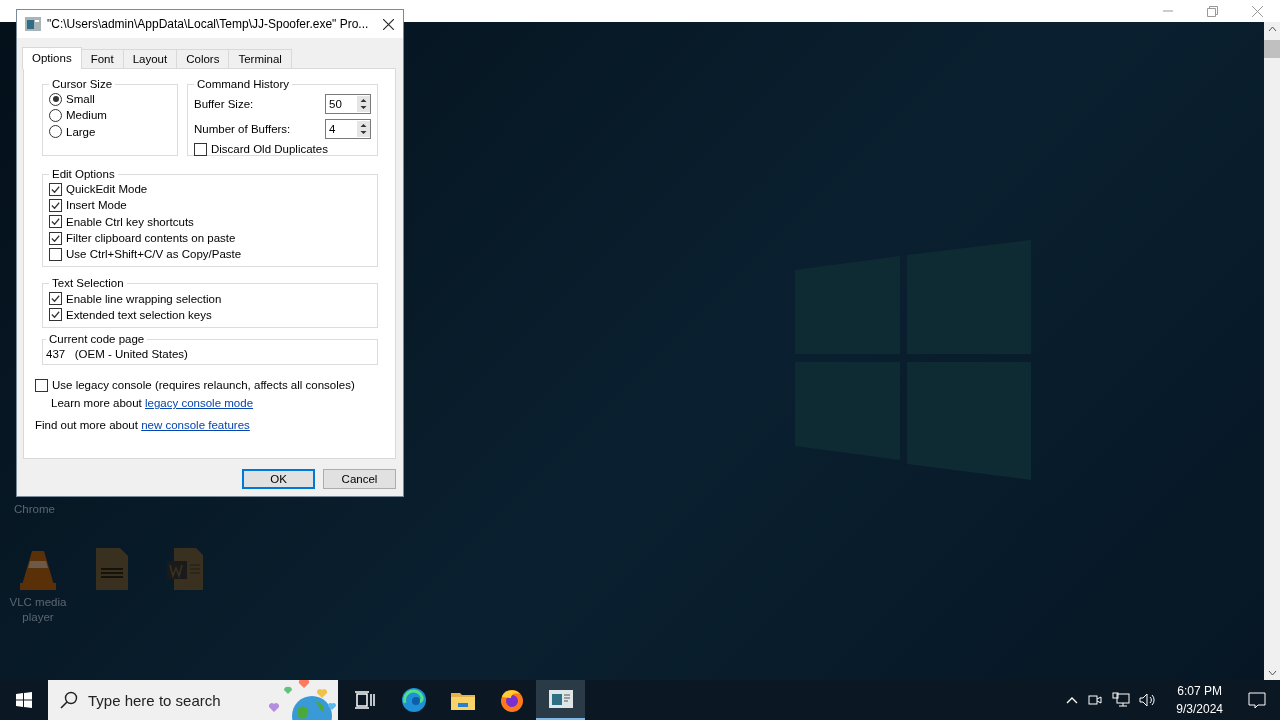 This screenshot has height=720, width=1280. What do you see at coordinates (1199, 709) in the screenshot?
I see `clock-date: 9/3/2024` at bounding box center [1199, 709].